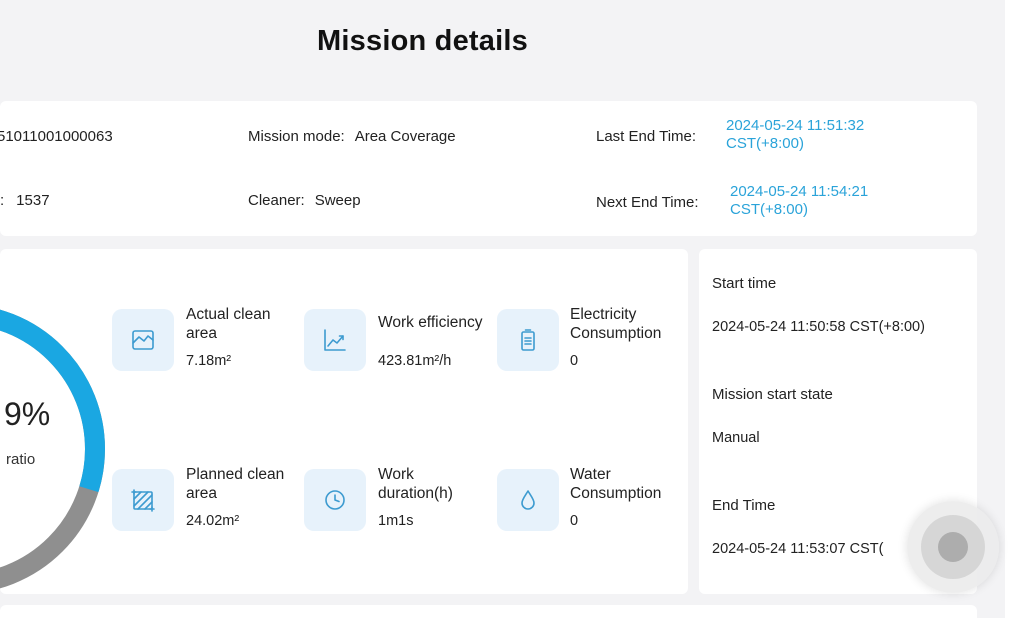  What do you see at coordinates (616, 333) in the screenshot?
I see `electricity-consumption-label-line2: Consumption` at bounding box center [616, 333].